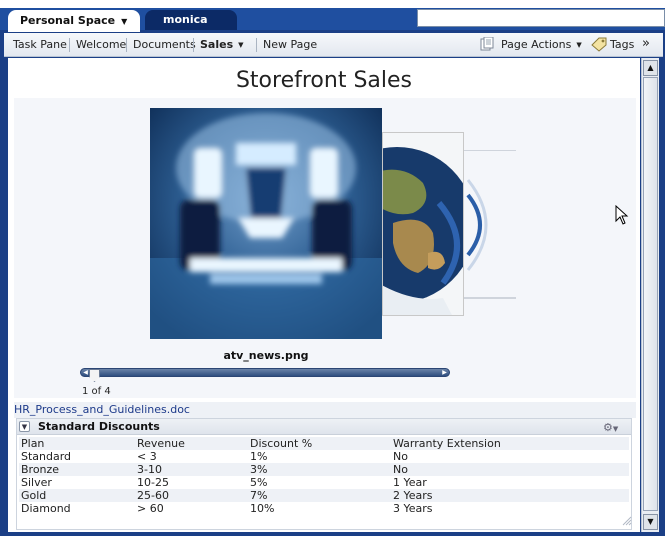  I want to click on table-row: Standard < 3 1% No, so click(324, 456).